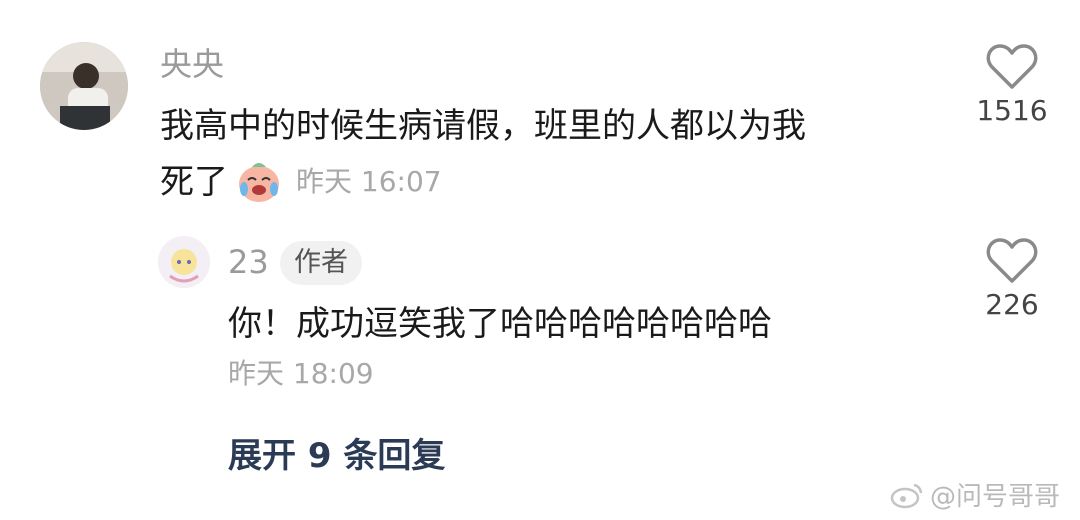  What do you see at coordinates (500, 324) in the screenshot?
I see `reply-text: 你！成功逗笑我了哈哈哈哈哈哈哈哈` at bounding box center [500, 324].